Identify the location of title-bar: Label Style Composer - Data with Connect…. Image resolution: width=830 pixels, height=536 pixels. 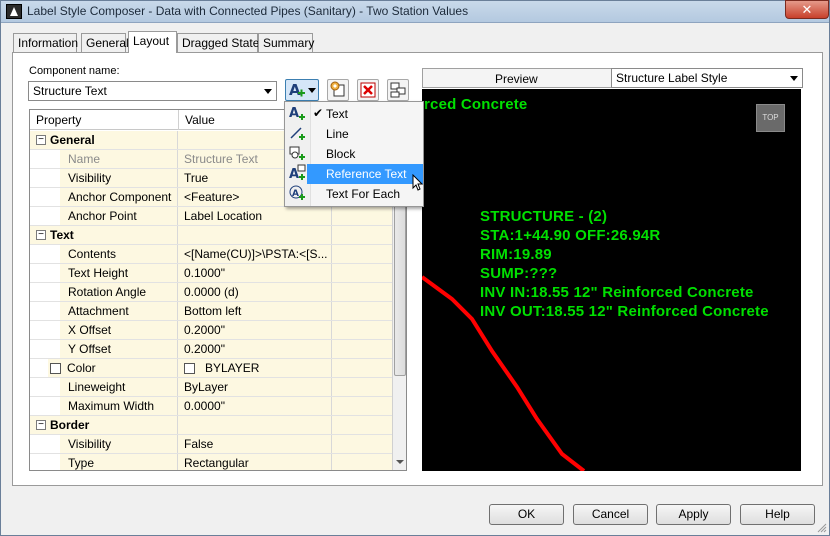
(415, 11).